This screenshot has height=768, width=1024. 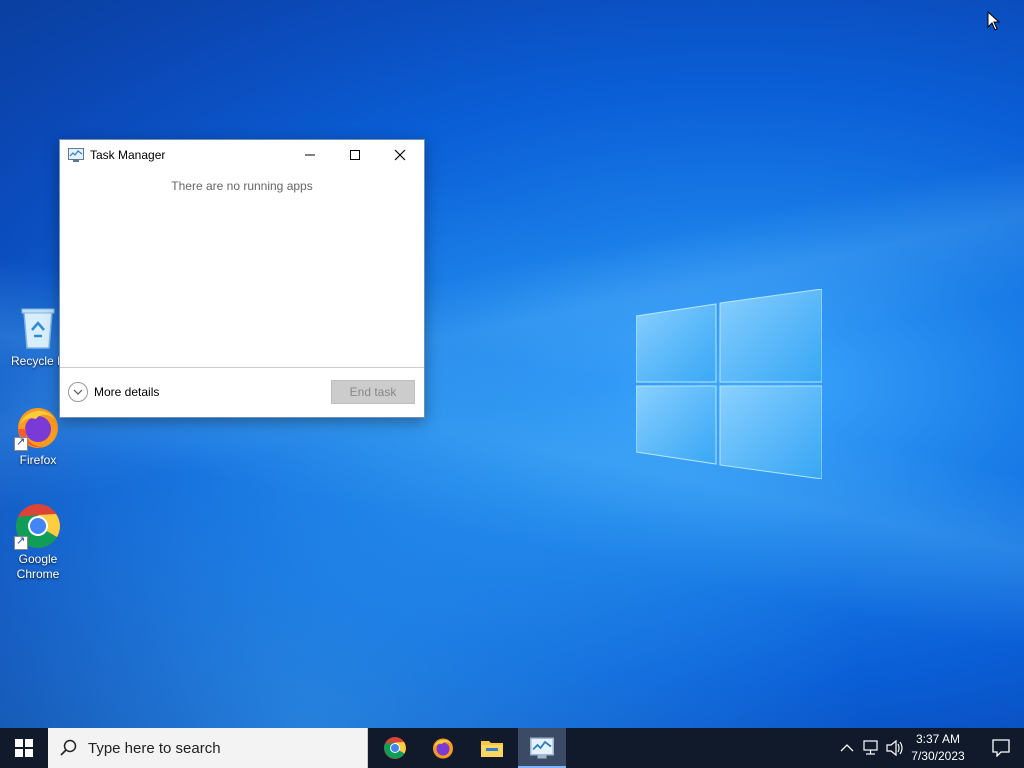 What do you see at coordinates (938, 748) in the screenshot?
I see `system-clock: 3:37 AM 7/30/2023` at bounding box center [938, 748].